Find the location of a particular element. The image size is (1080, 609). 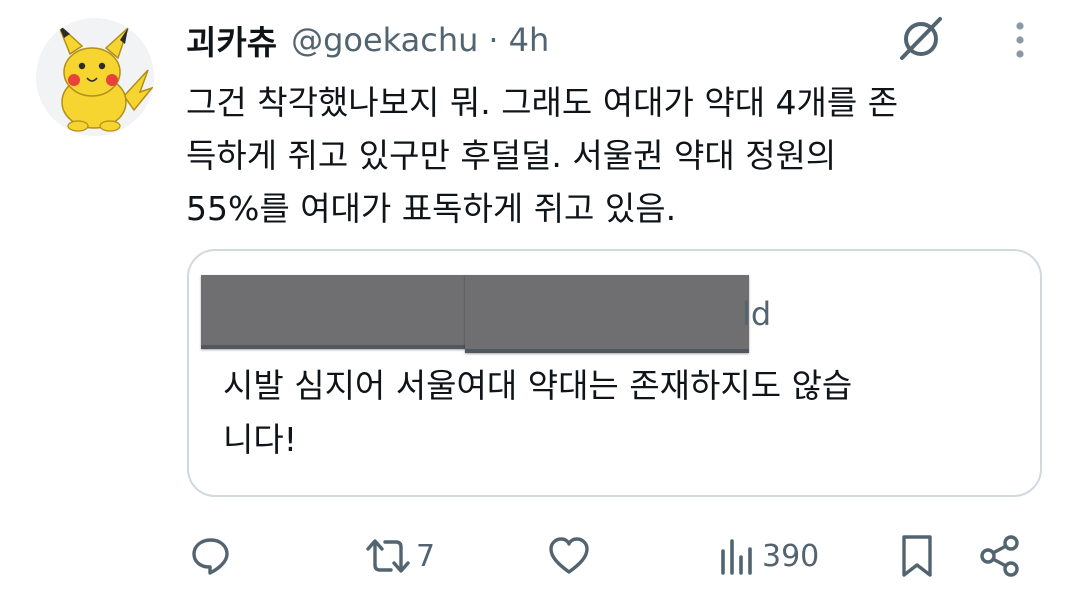

retweet-icon is located at coordinates (388, 556).